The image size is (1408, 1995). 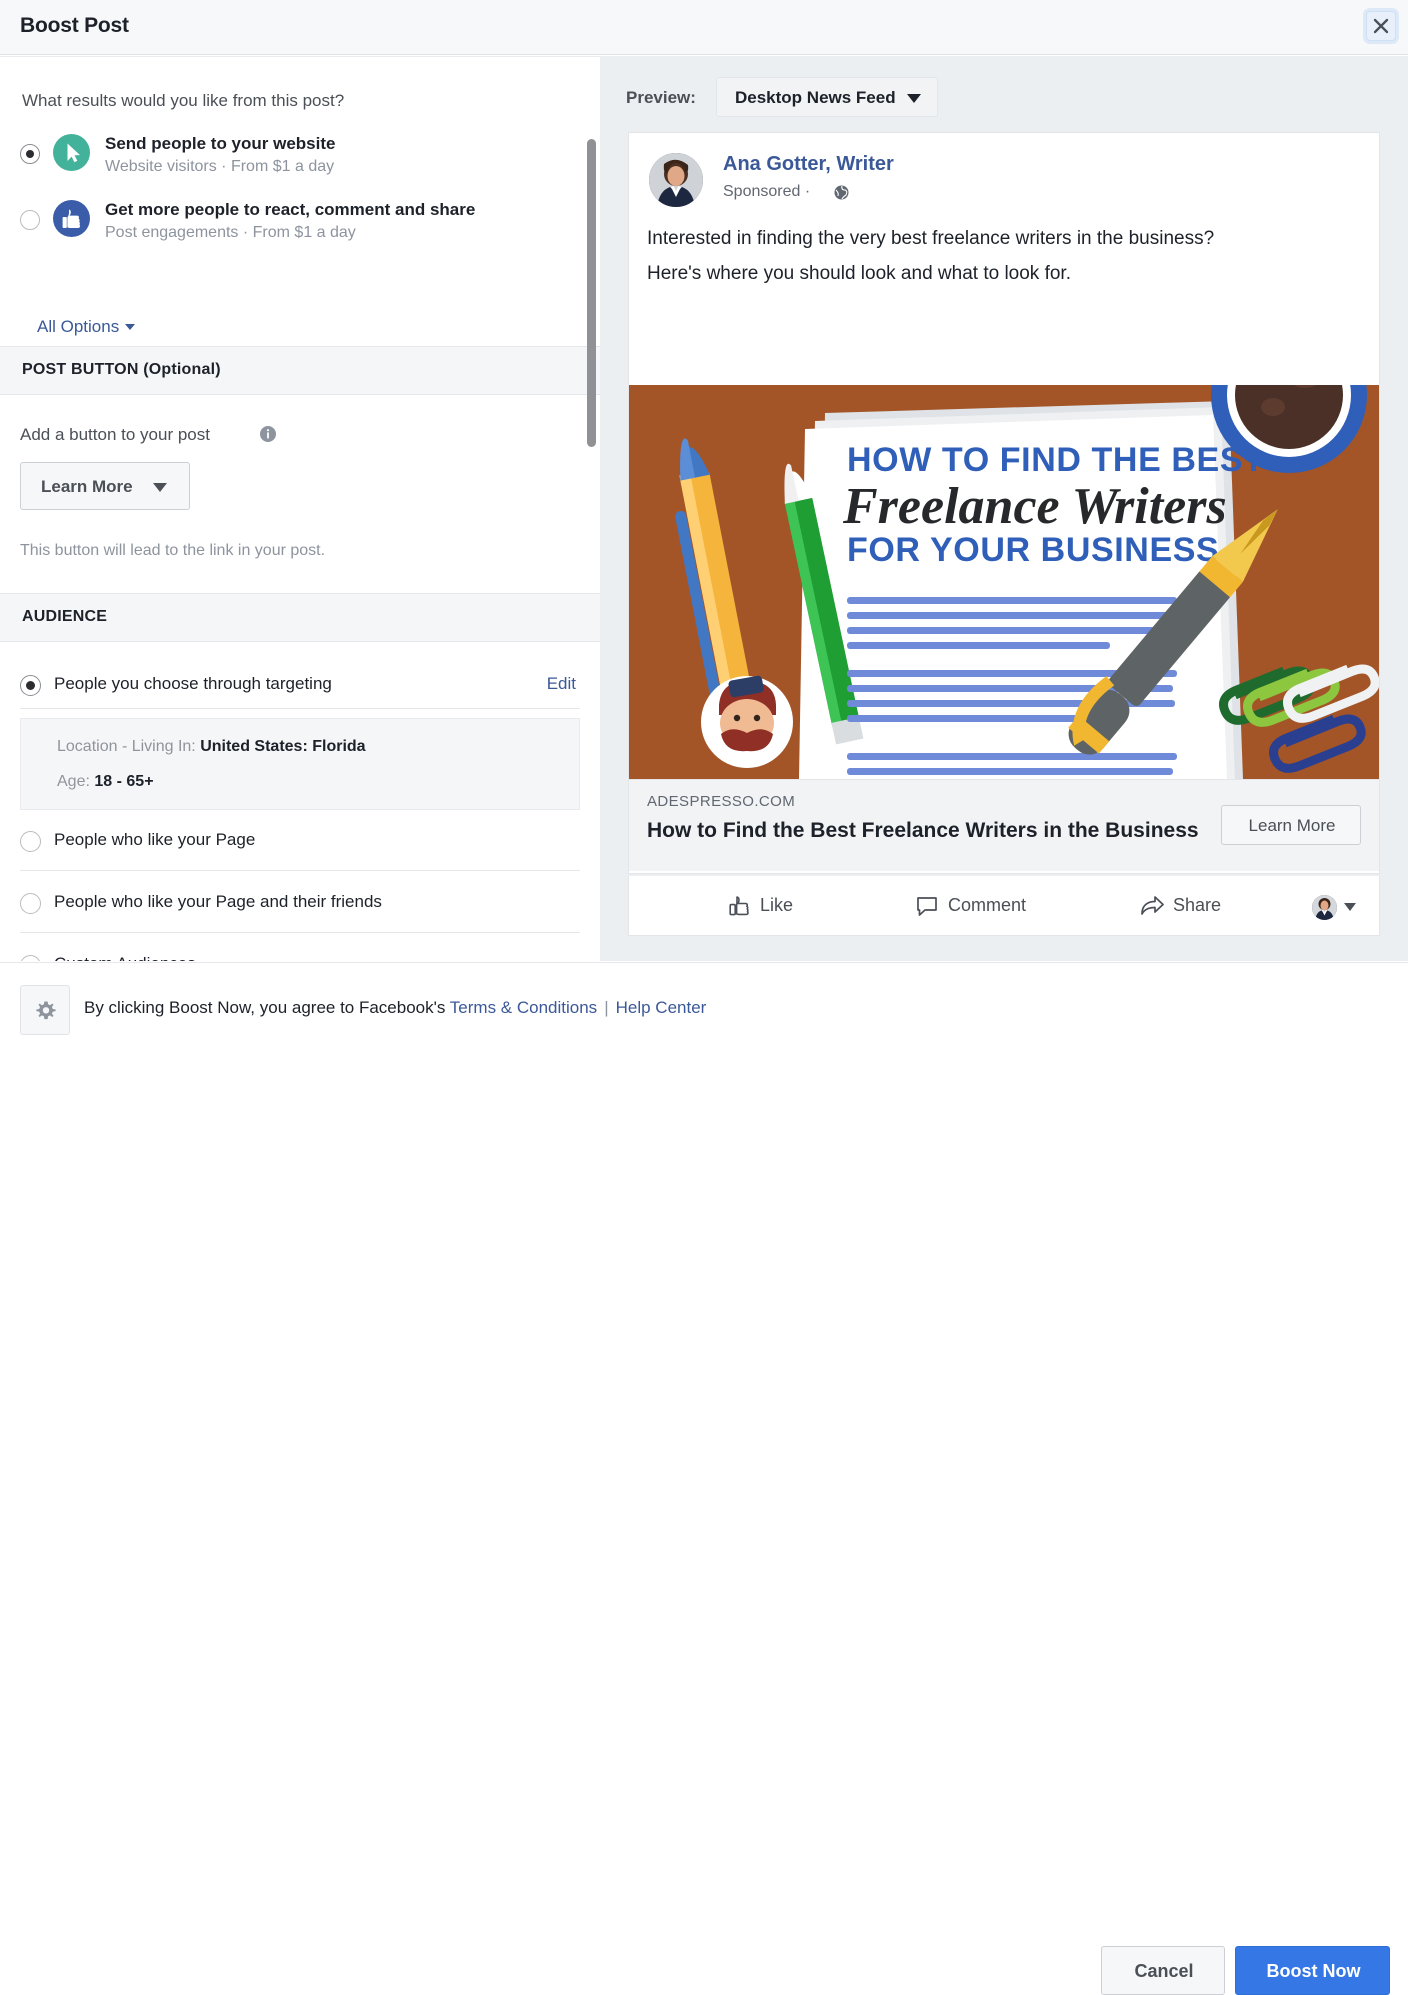 I want to click on section-header-label: POST BUTTON (Optional), so click(x=121, y=369).